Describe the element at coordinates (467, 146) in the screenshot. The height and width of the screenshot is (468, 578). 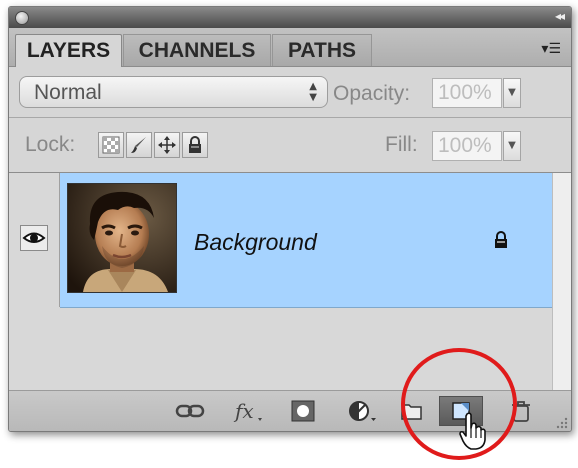
I see `fill-field: 100%` at that location.